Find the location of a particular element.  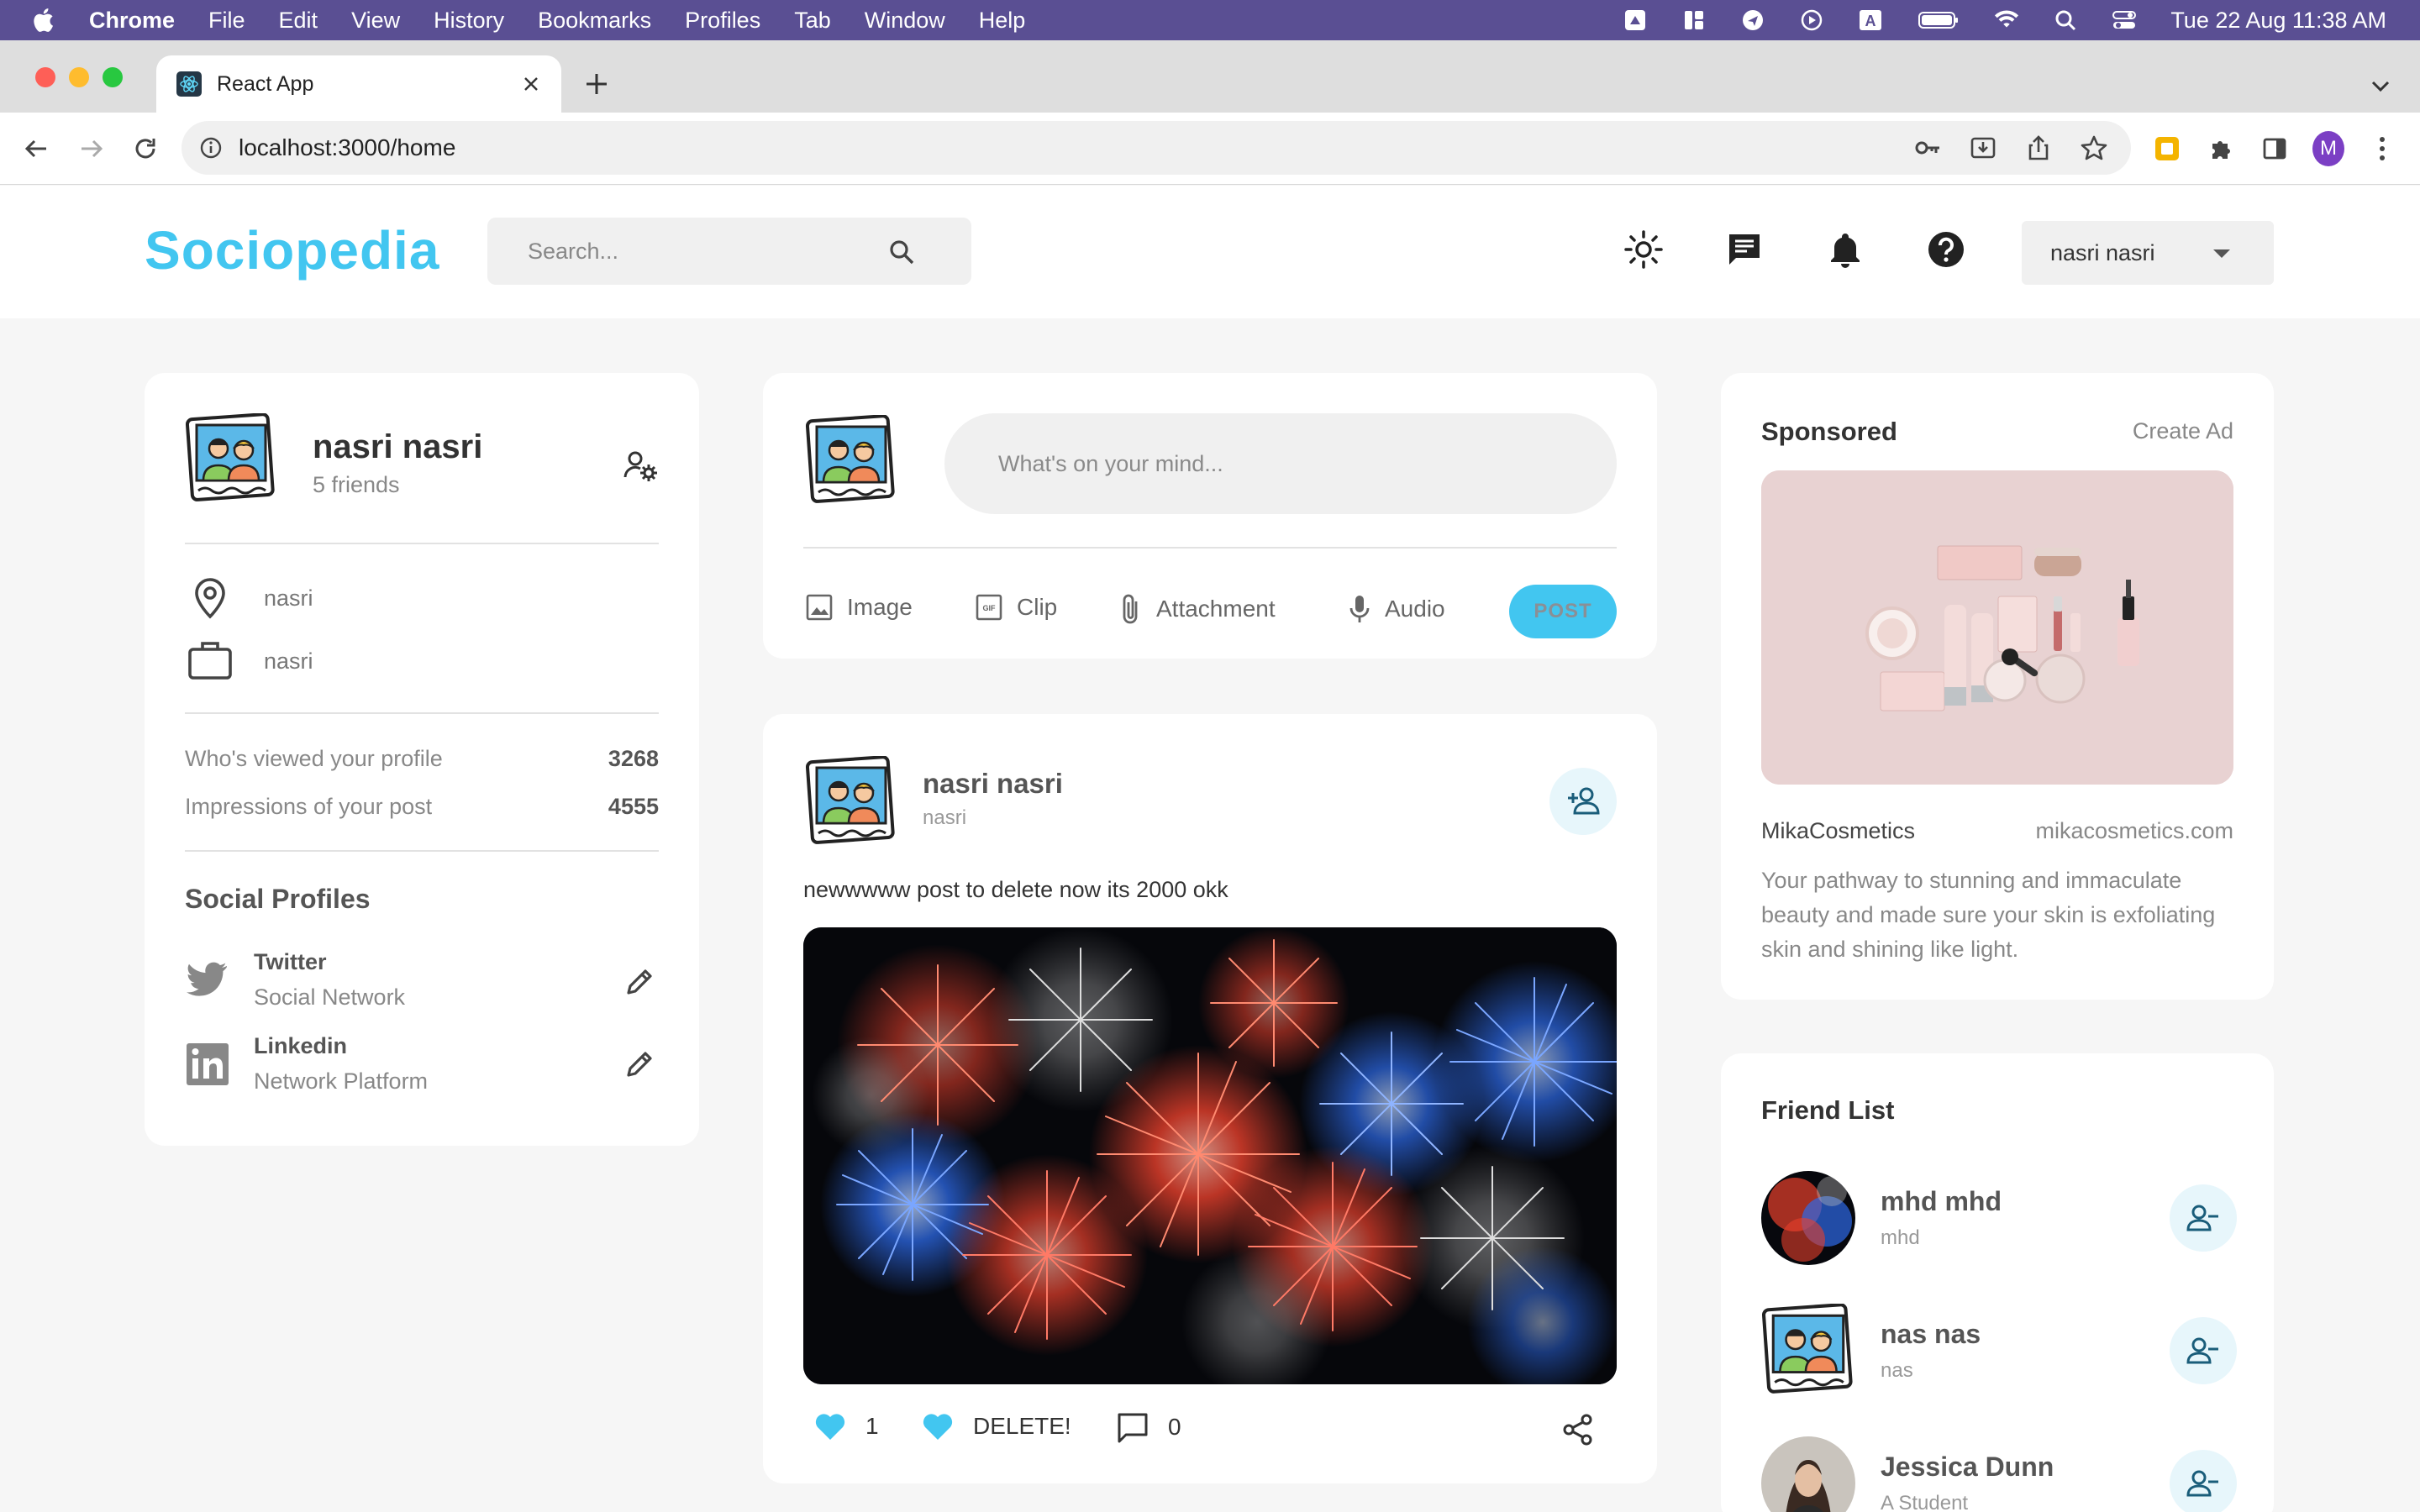

ad-site-link: mikacosmetics.com is located at coordinates (2134, 831).